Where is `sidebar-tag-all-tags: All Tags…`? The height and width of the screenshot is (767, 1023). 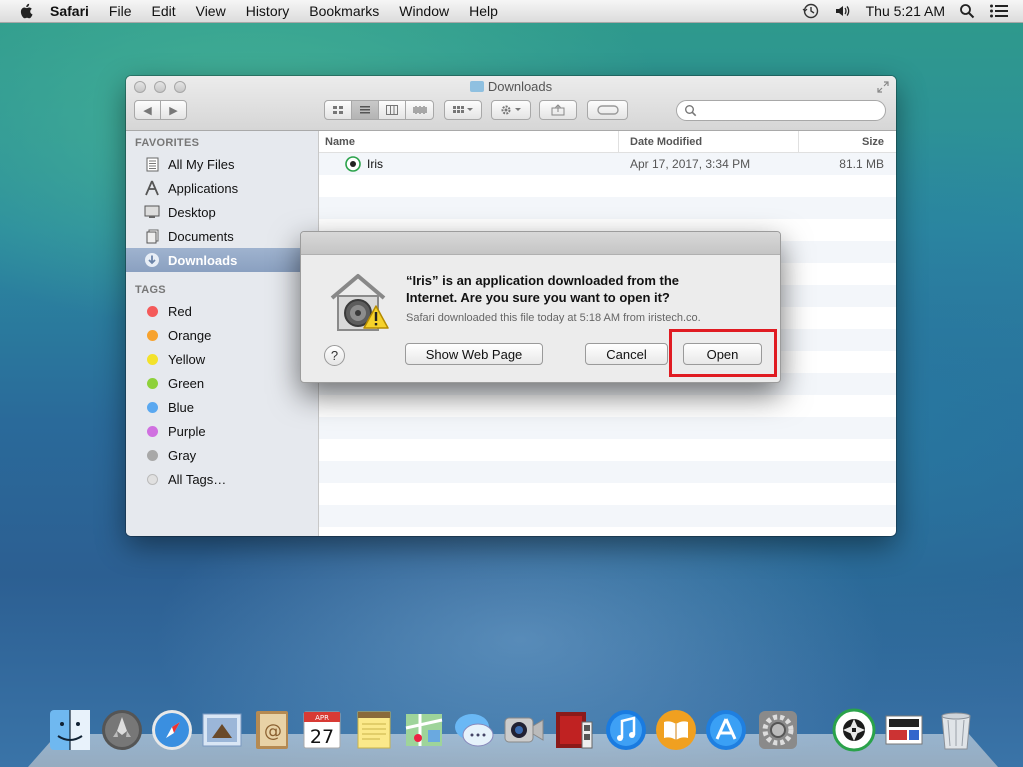
sidebar-tag-all-tags: All Tags… is located at coordinates (222, 479).